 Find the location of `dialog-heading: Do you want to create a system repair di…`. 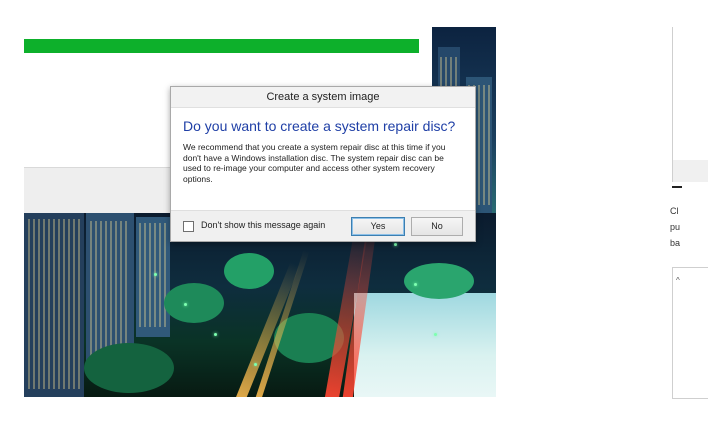

dialog-heading: Do you want to create a system repair di… is located at coordinates (319, 126).